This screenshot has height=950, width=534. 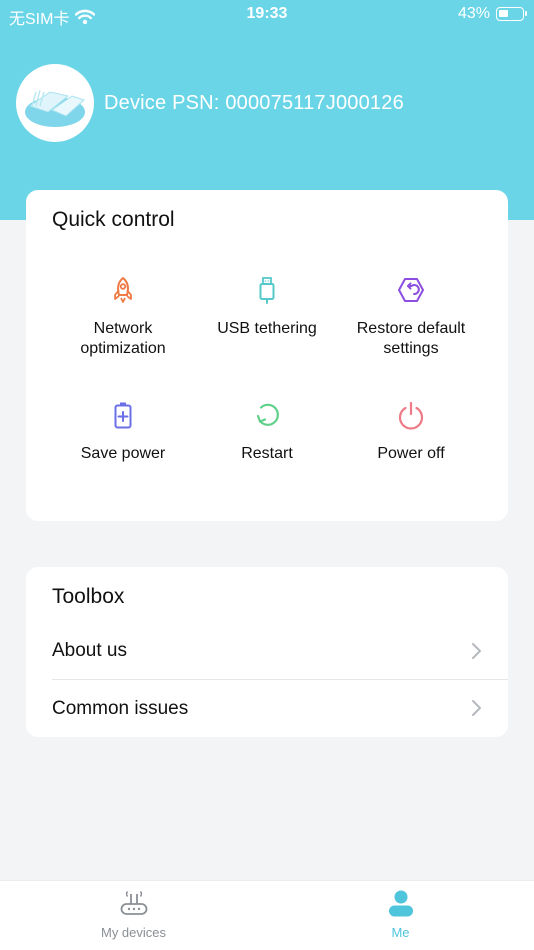 What do you see at coordinates (492, 14) in the screenshot?
I see `status-right: 43%` at bounding box center [492, 14].